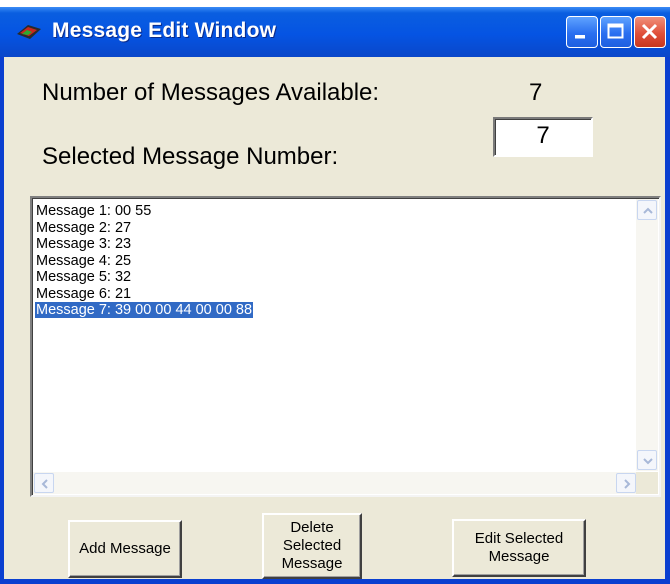 Image resolution: width=670 pixels, height=584 pixels. What do you see at coordinates (543, 137) in the screenshot?
I see `selected-number-field: 7` at bounding box center [543, 137].